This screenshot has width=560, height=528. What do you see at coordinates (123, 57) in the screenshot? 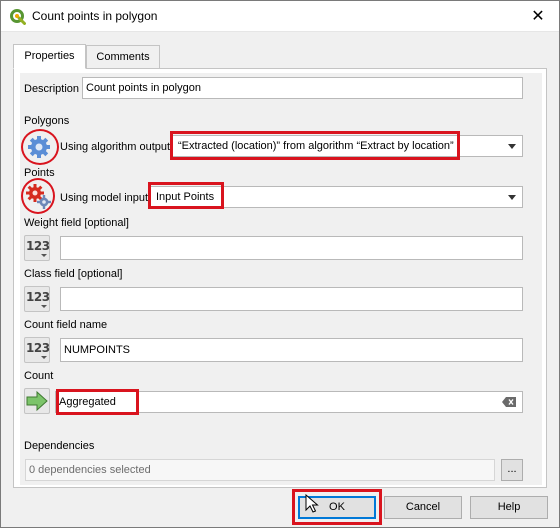
I see `tab-comments: Comments` at bounding box center [123, 57].